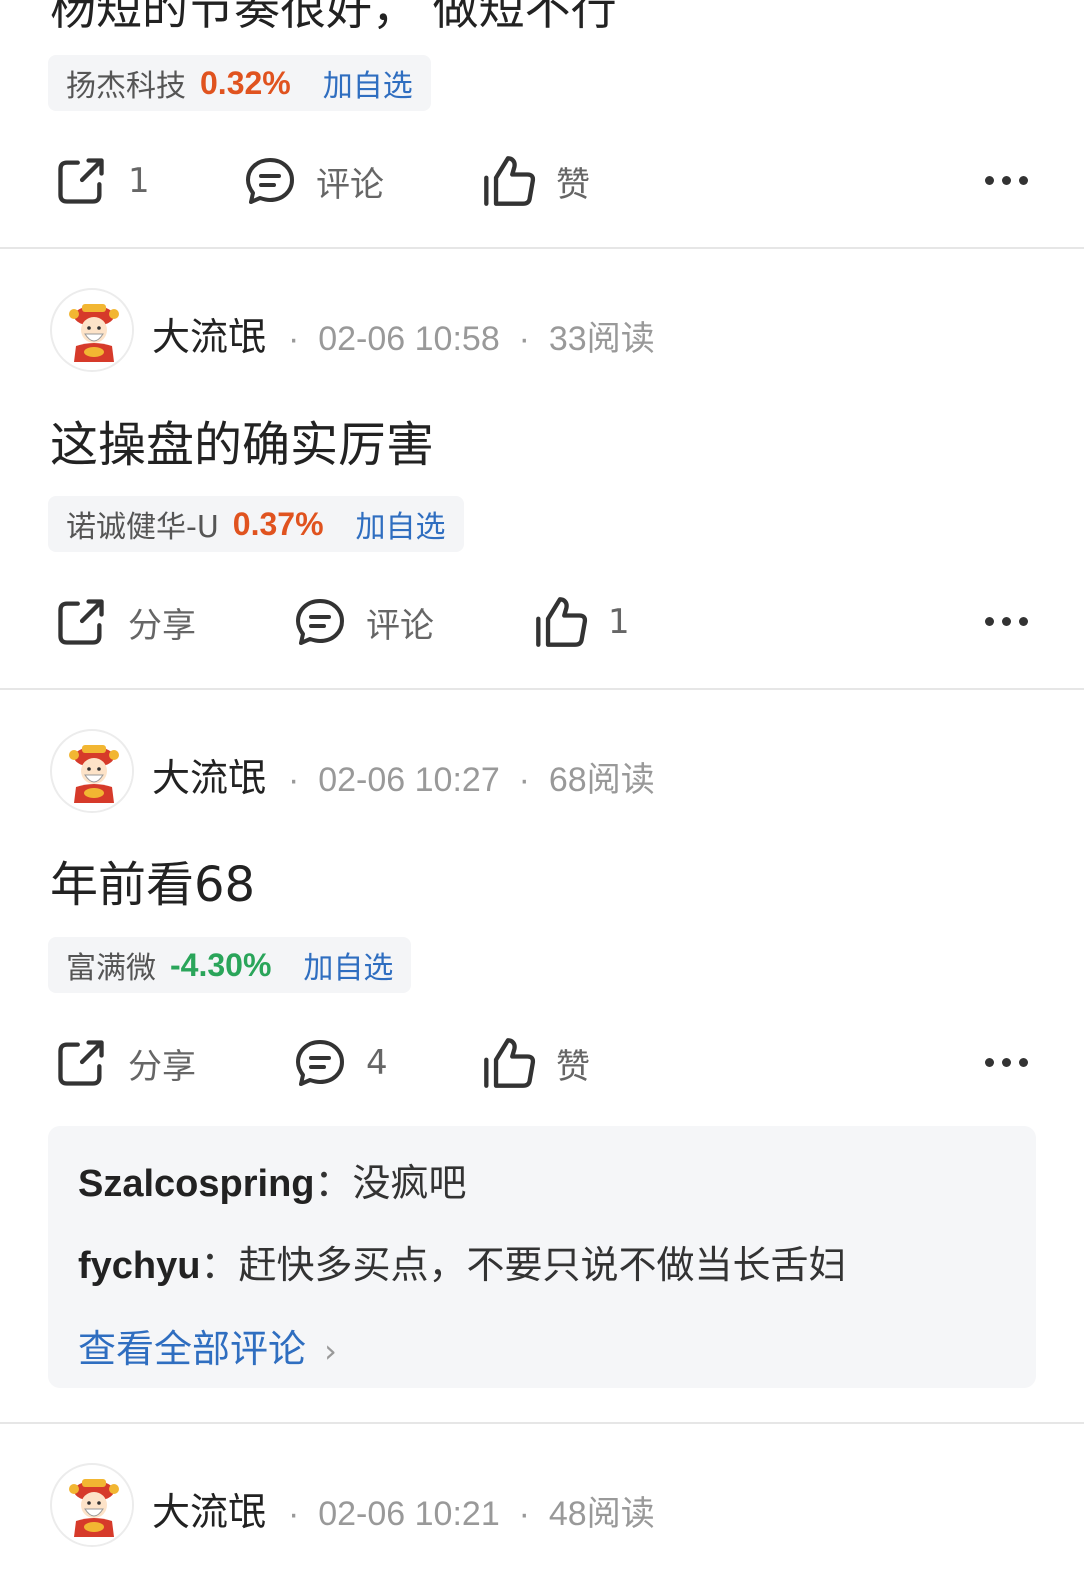 Image resolution: width=1084 pixels, height=1569 pixels. I want to click on comment-count: 4, so click(377, 1063).